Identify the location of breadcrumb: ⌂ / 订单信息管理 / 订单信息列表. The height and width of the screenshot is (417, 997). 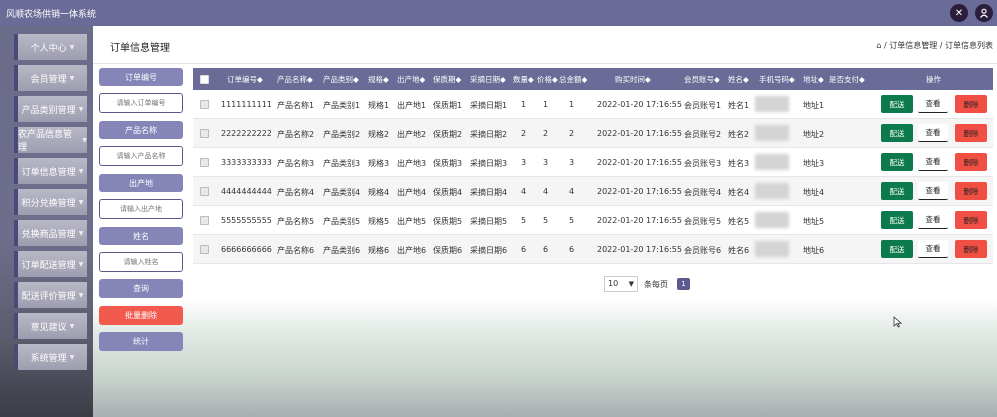
(934, 45).